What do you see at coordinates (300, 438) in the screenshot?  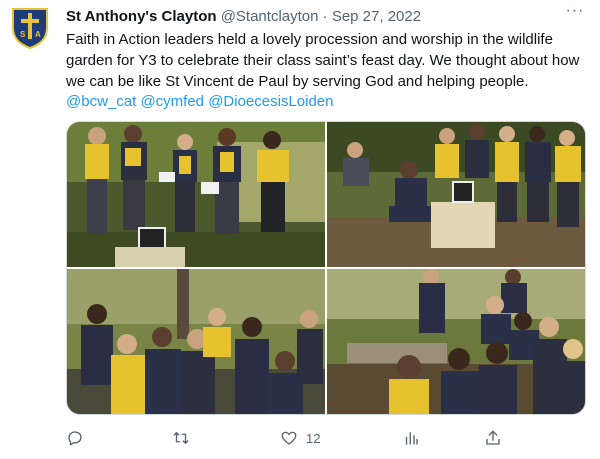 I see `like-button: 12` at bounding box center [300, 438].